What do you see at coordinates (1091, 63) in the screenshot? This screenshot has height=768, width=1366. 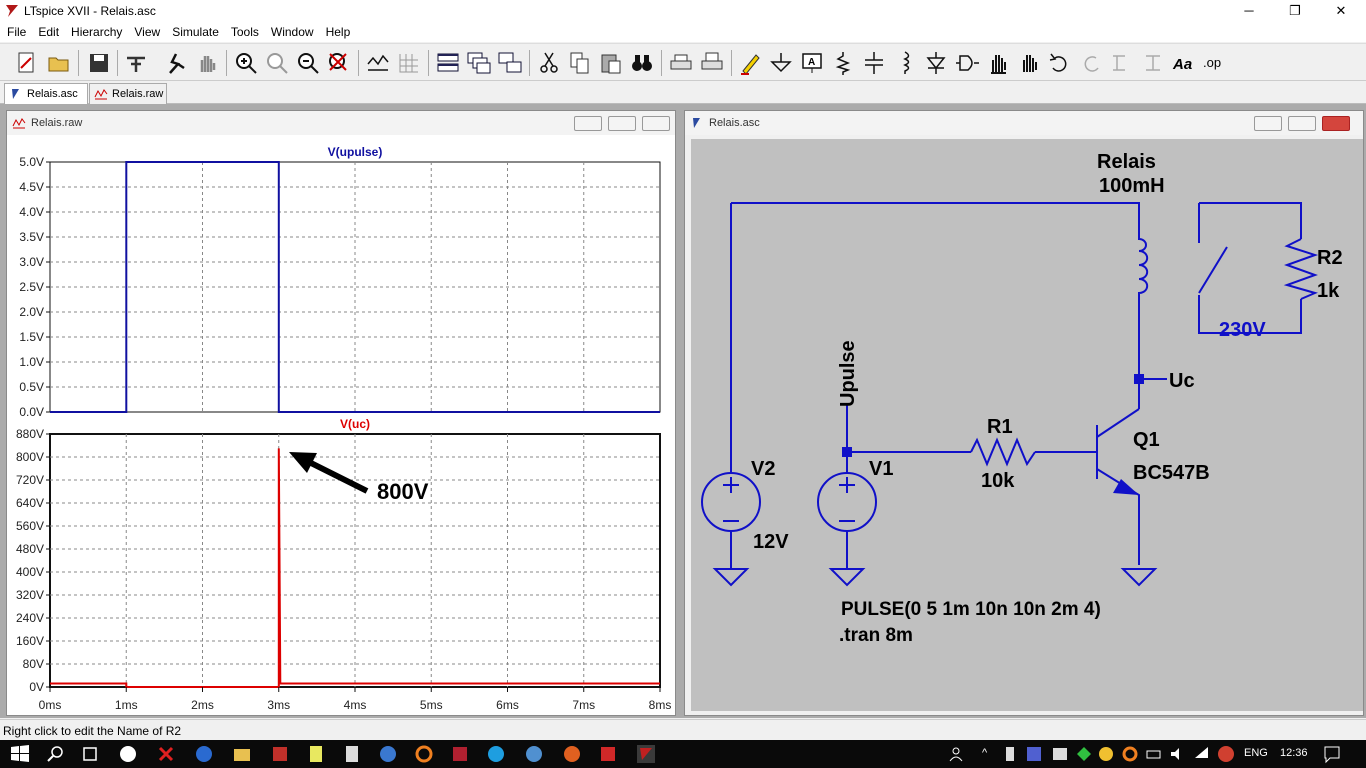 I see `redo-icon` at bounding box center [1091, 63].